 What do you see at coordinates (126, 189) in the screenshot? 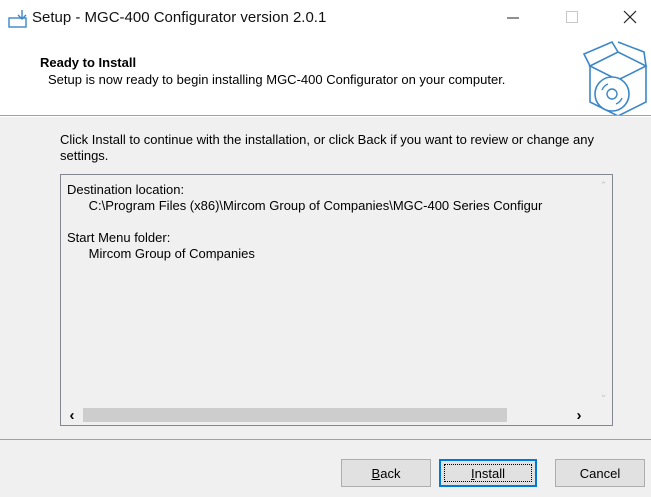
I see `destination-label: Destination location:` at bounding box center [126, 189].